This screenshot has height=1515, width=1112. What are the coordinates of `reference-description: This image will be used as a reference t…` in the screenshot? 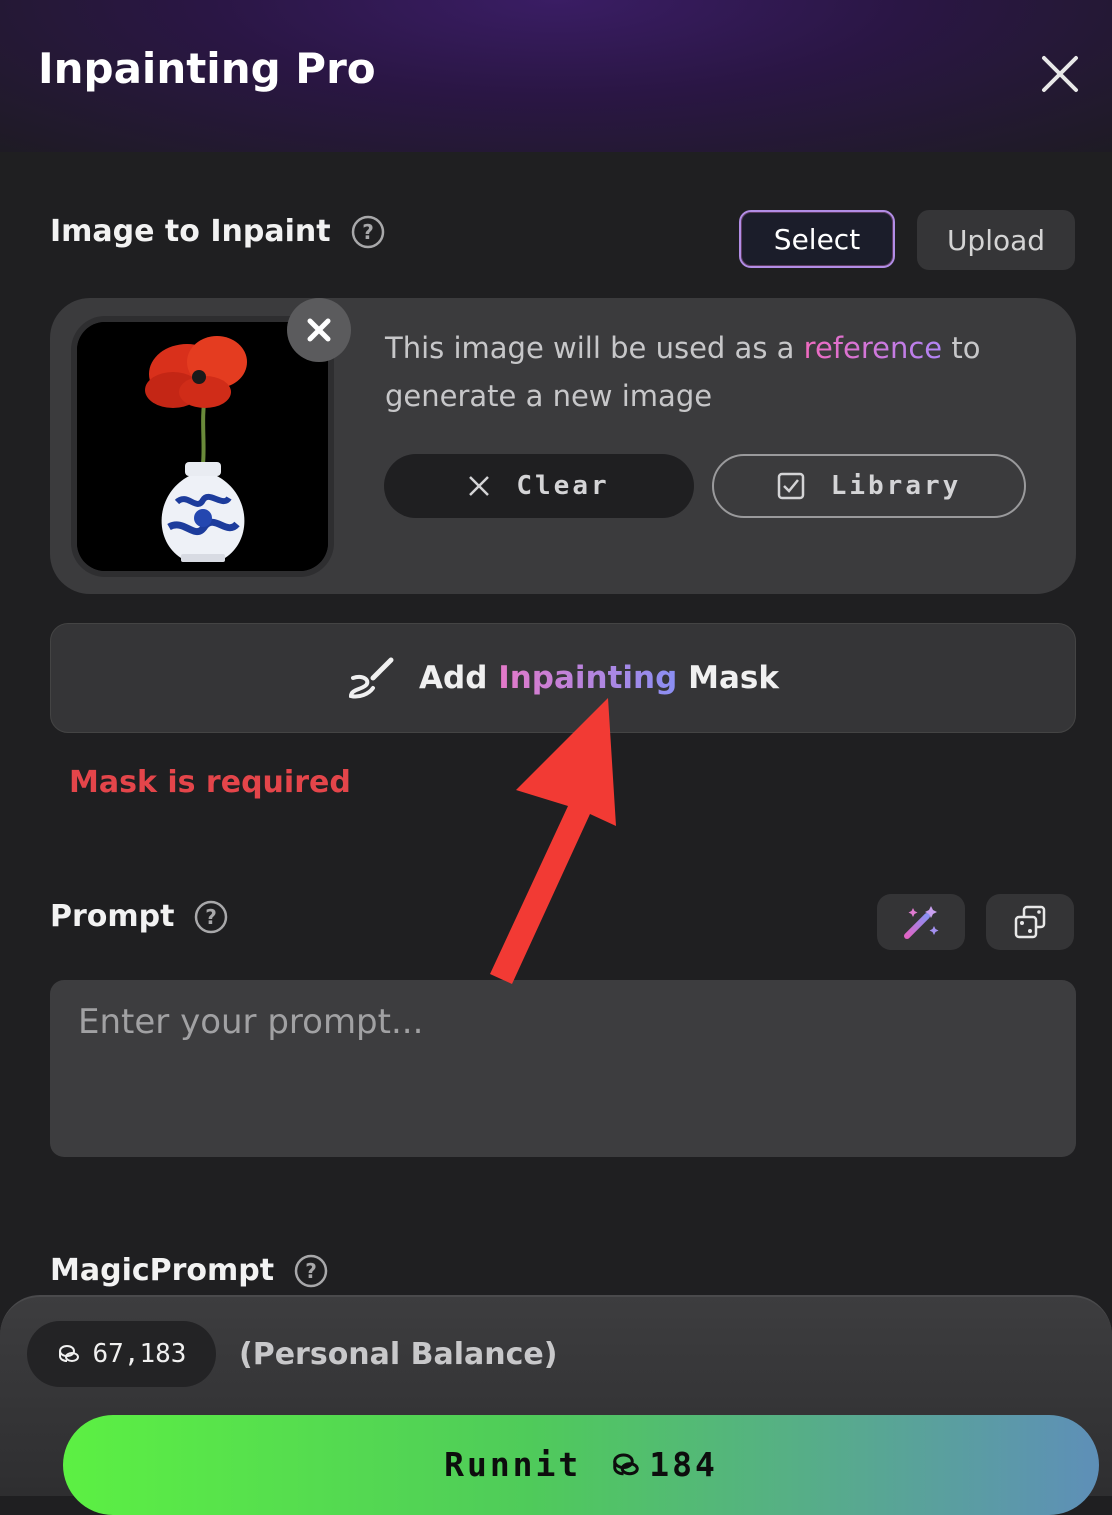 It's located at (715, 372).